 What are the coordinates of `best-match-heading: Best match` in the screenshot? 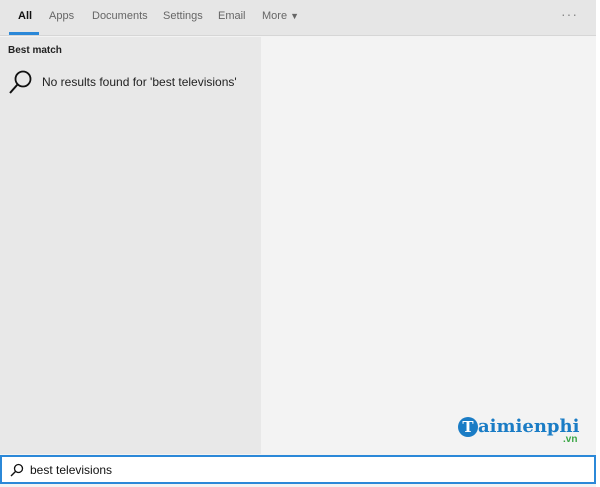 It's located at (35, 50).